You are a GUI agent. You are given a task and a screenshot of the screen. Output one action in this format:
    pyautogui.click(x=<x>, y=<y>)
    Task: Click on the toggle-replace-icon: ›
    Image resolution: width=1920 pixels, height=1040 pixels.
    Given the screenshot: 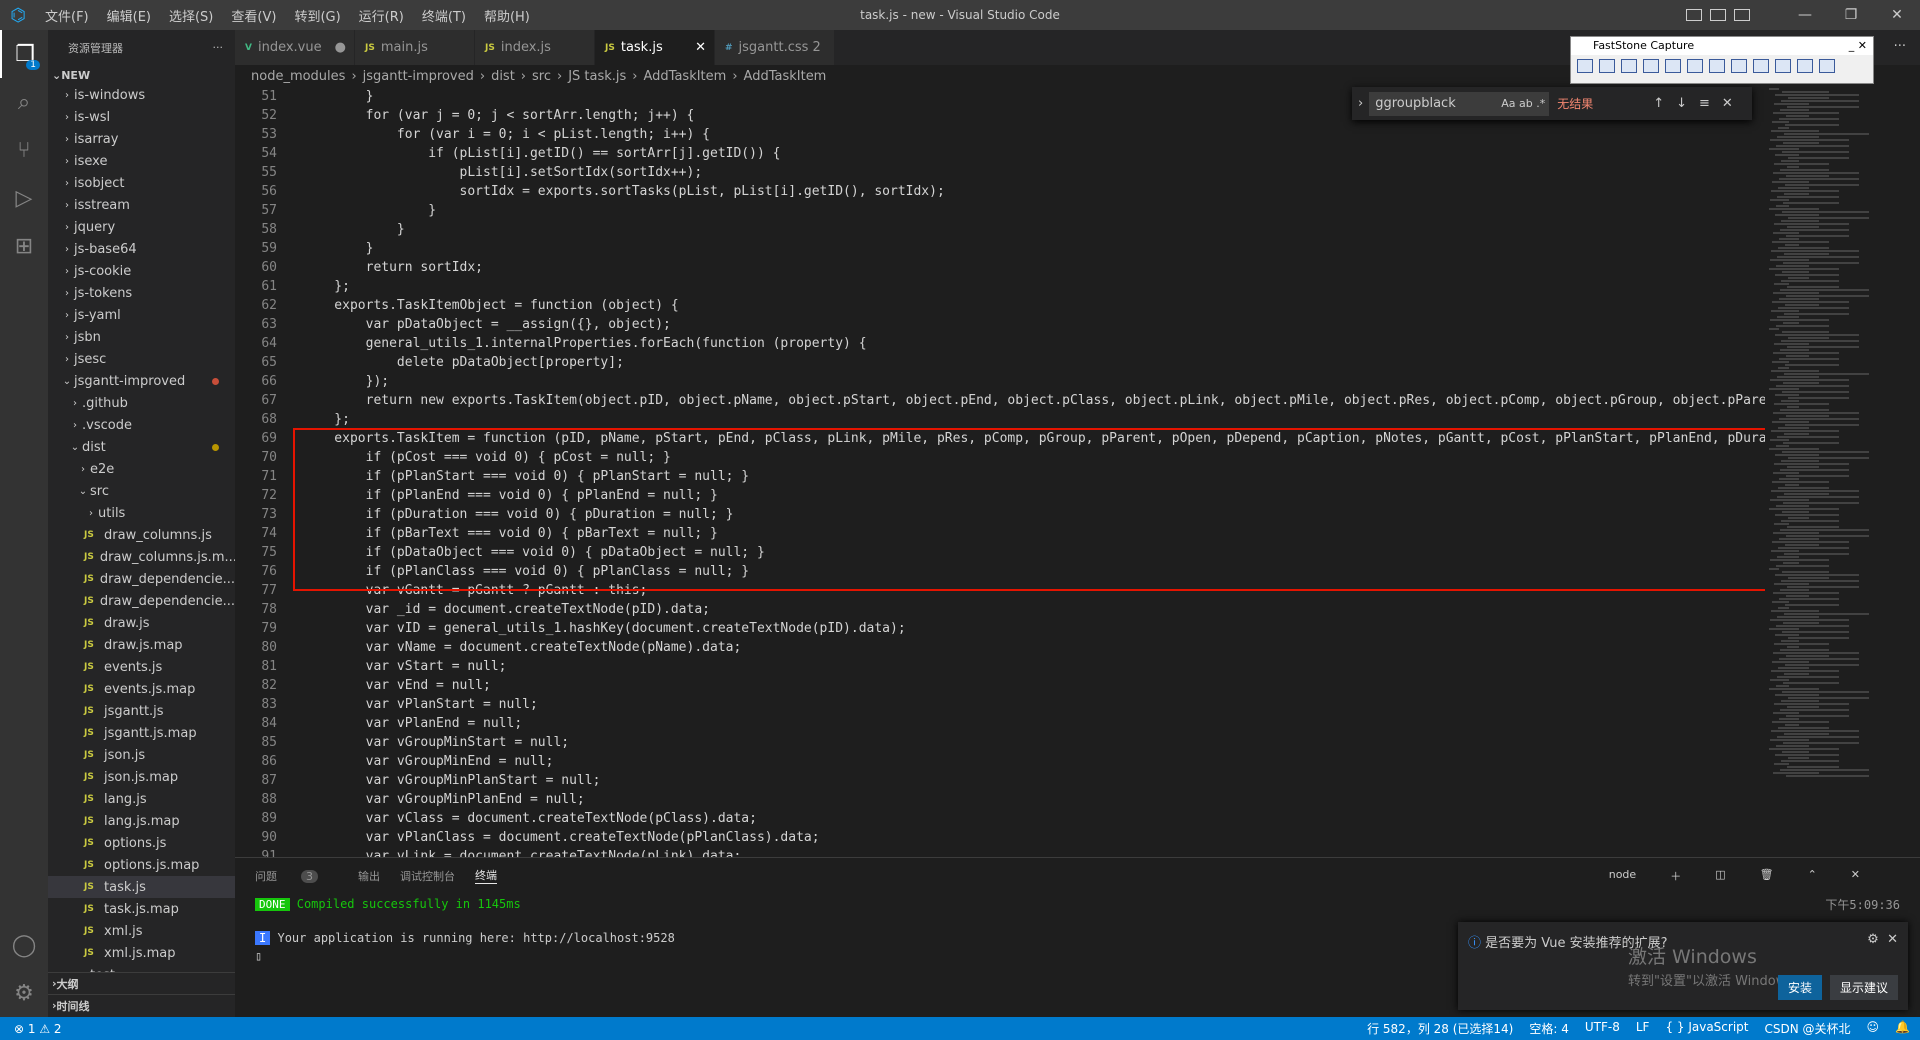 What is the action you would take?
    pyautogui.click(x=1360, y=103)
    